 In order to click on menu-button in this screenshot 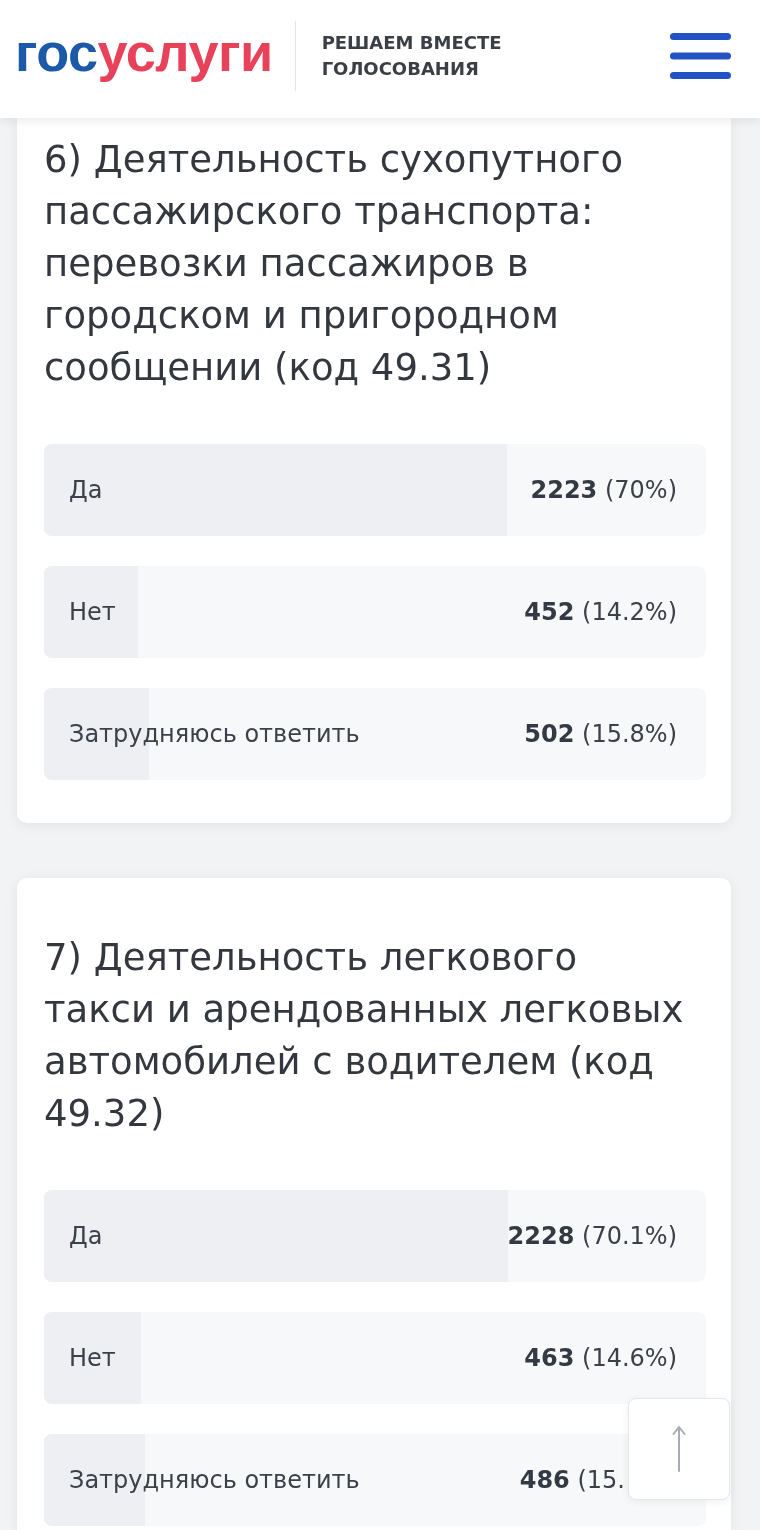, I will do `click(700, 56)`.